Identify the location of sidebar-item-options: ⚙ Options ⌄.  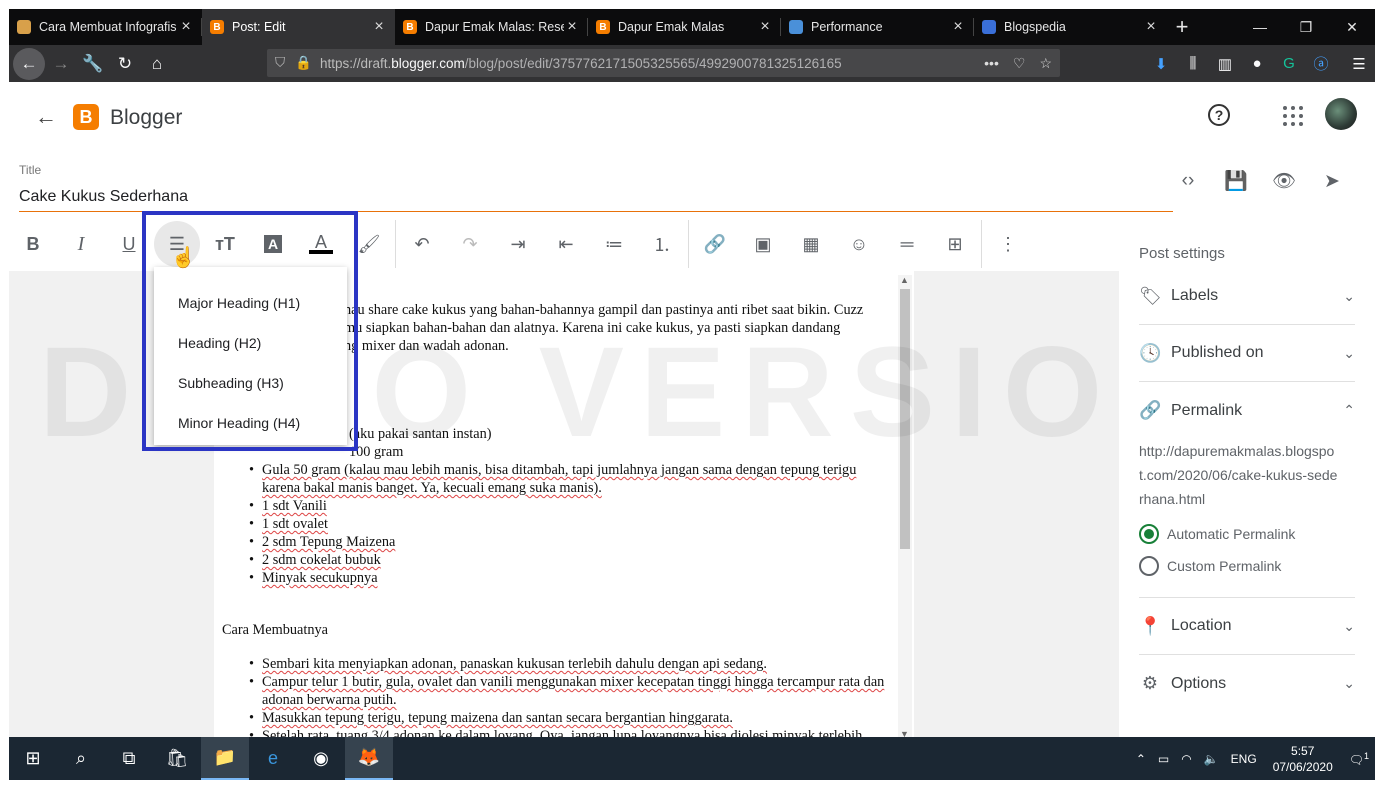
(1247, 683).